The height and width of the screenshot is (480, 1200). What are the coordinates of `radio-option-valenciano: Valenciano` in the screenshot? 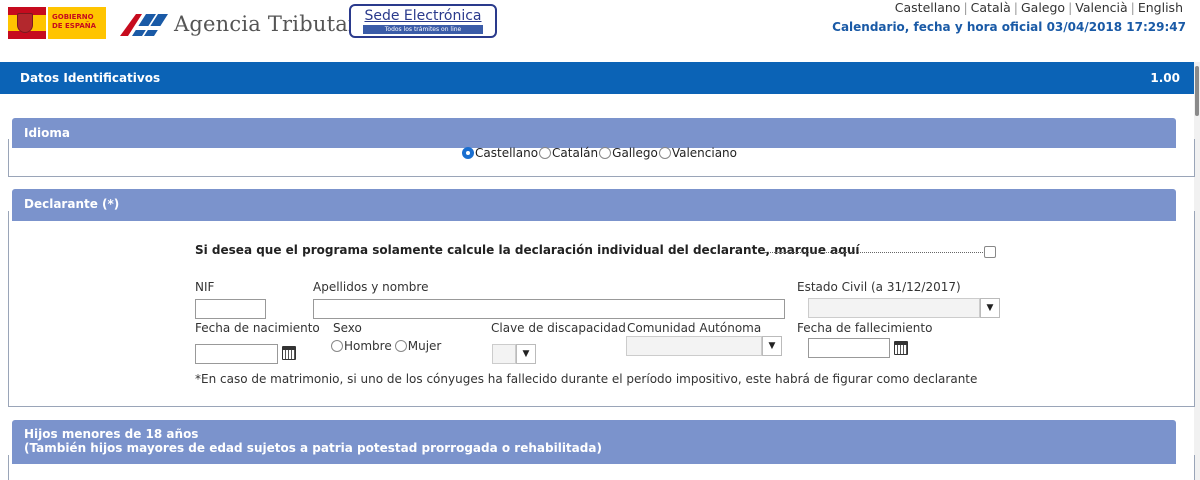 It's located at (697, 153).